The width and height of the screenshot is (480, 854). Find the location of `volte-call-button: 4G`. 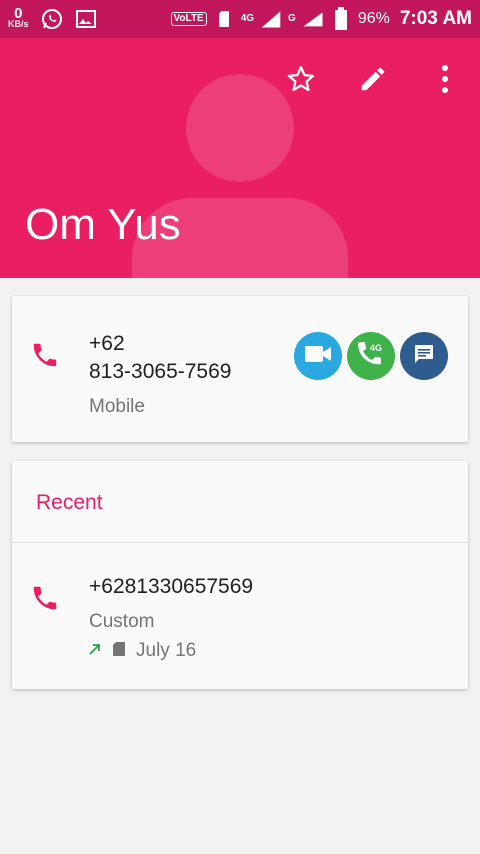

volte-call-button: 4G is located at coordinates (371, 356).